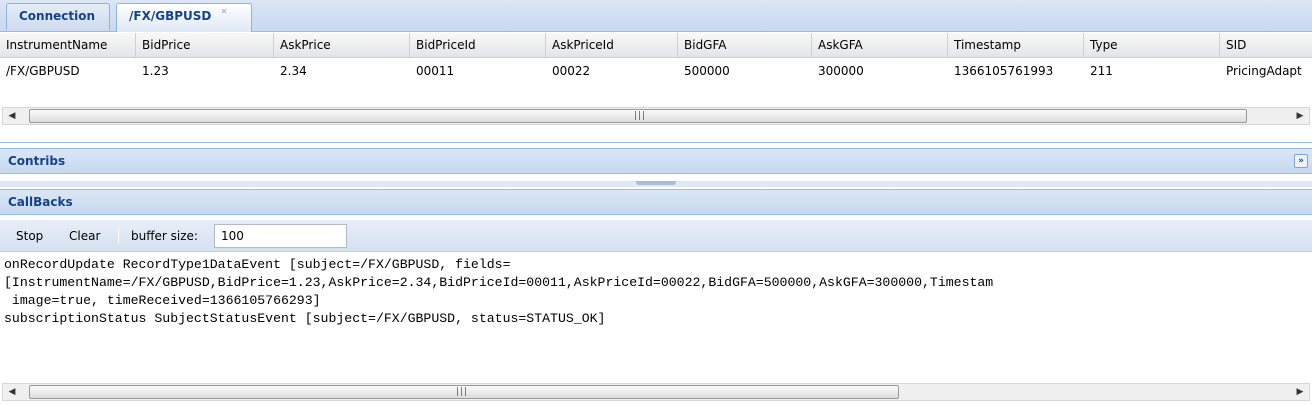 The width and height of the screenshot is (1312, 406). Describe the element at coordinates (435, 71) in the screenshot. I see `table-cell: 00011` at that location.